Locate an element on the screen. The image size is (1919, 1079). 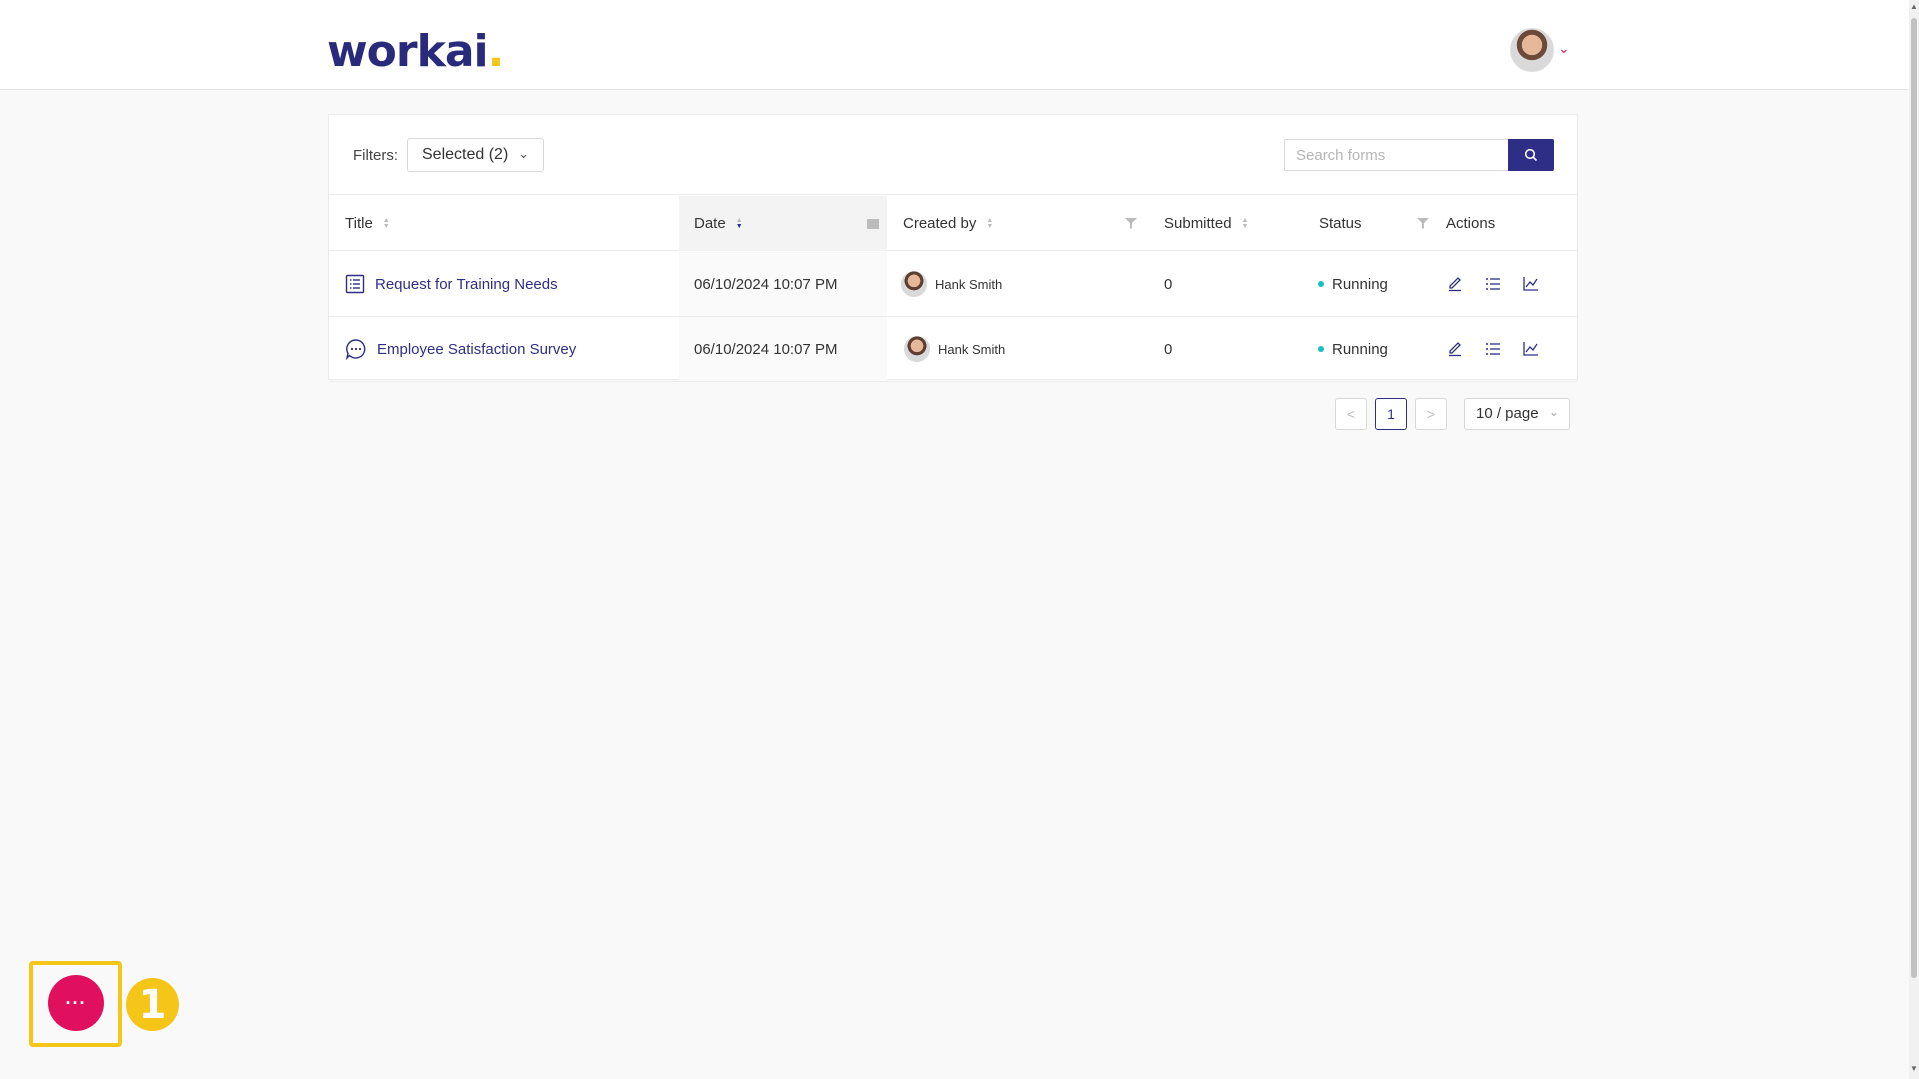
column-created-by-label: Created by is located at coordinates (940, 223).